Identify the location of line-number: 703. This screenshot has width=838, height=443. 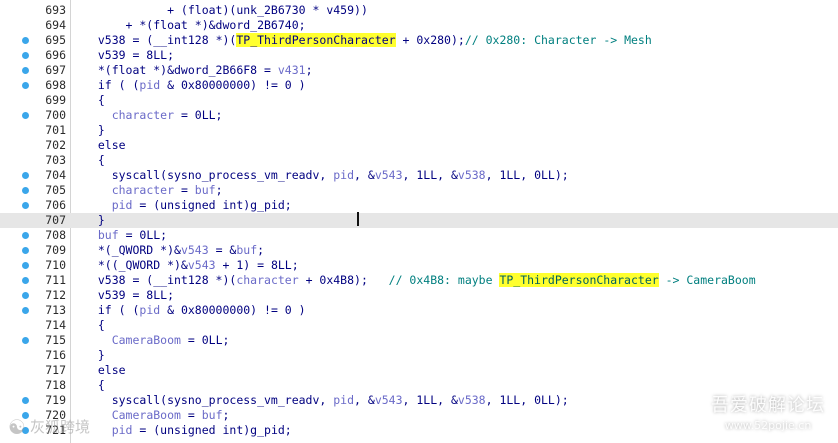
(55, 160).